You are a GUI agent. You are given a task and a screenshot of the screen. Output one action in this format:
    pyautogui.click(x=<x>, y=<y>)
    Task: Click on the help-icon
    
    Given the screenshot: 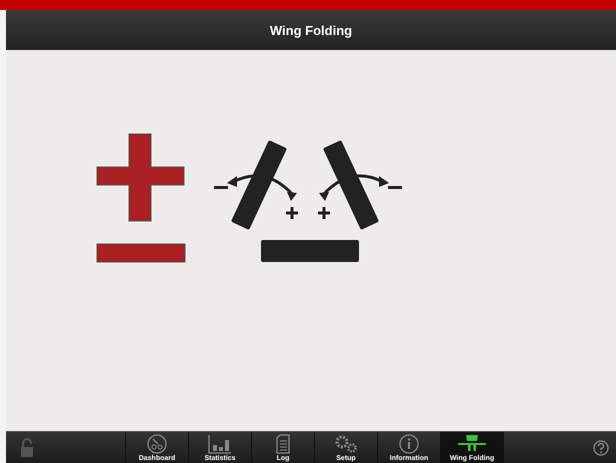 What is the action you would take?
    pyautogui.click(x=601, y=448)
    